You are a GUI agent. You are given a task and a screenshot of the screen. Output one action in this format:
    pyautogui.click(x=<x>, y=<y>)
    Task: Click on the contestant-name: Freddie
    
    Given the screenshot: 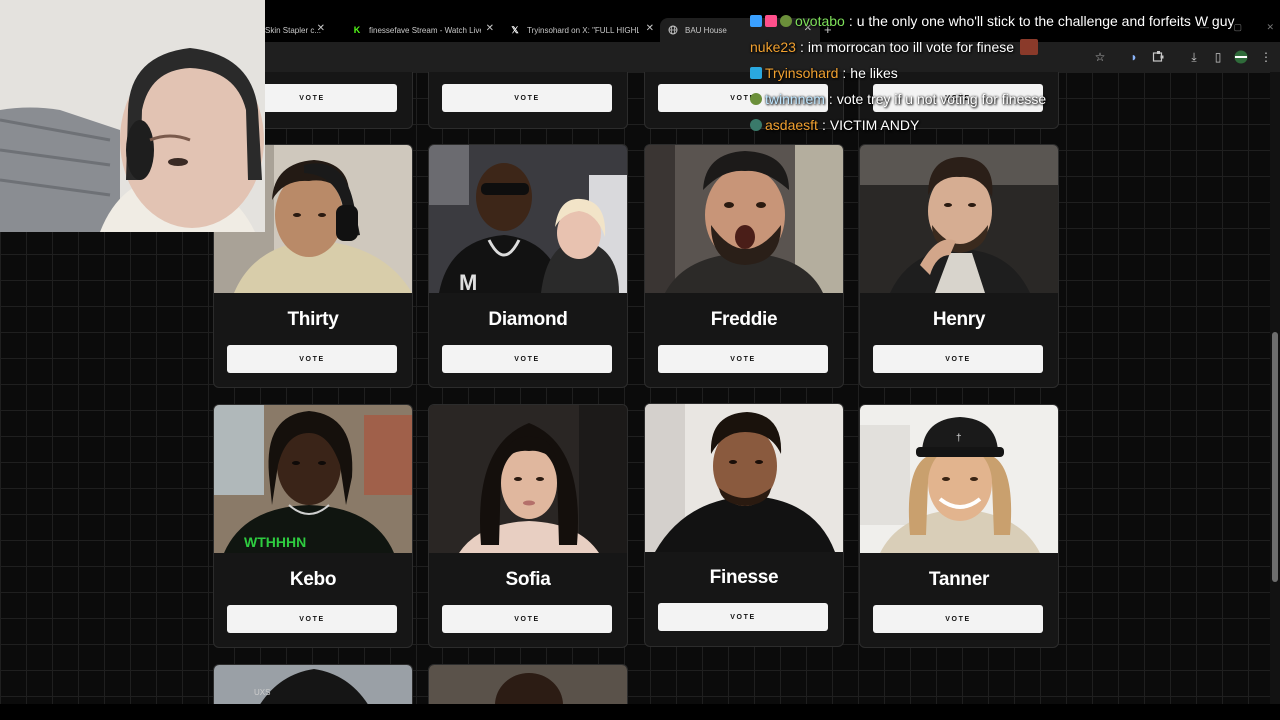 What is the action you would take?
    pyautogui.click(x=744, y=319)
    